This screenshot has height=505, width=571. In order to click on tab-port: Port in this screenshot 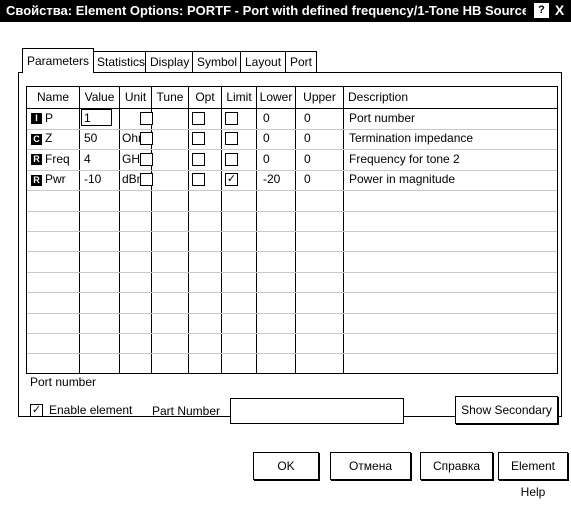, I will do `click(301, 61)`.